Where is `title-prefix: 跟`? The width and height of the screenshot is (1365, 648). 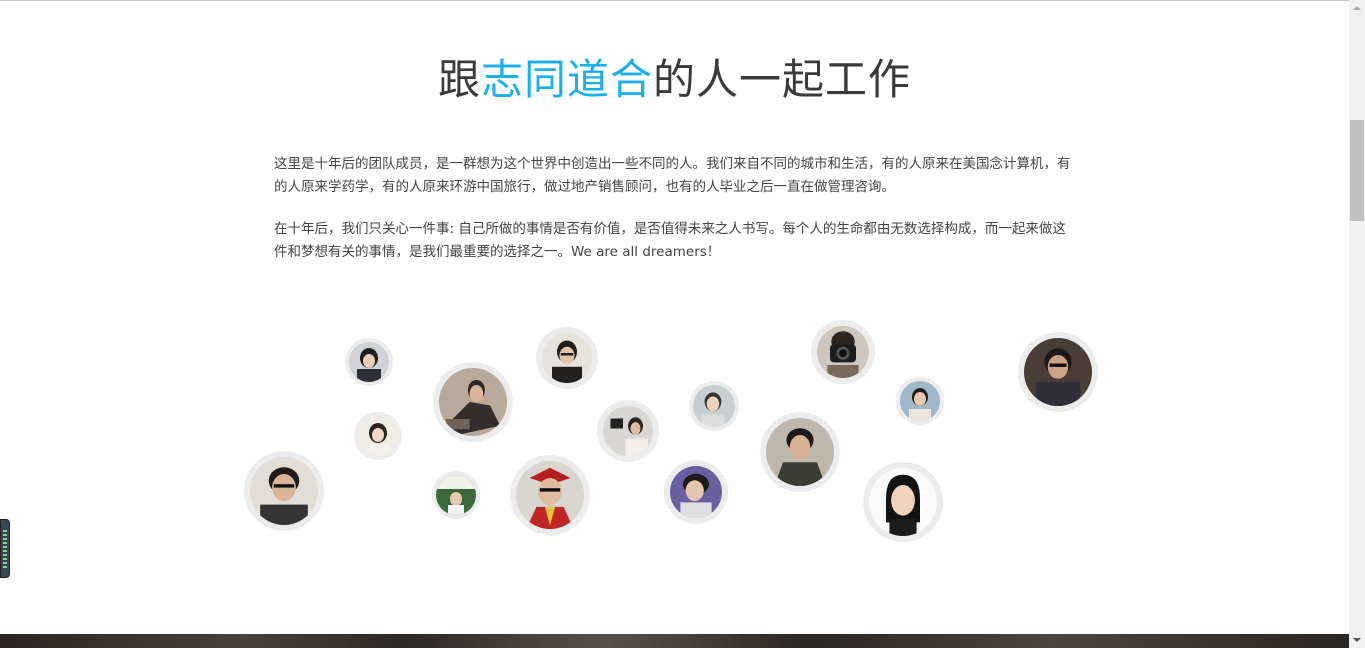
title-prefix: 跟 is located at coordinates (459, 79).